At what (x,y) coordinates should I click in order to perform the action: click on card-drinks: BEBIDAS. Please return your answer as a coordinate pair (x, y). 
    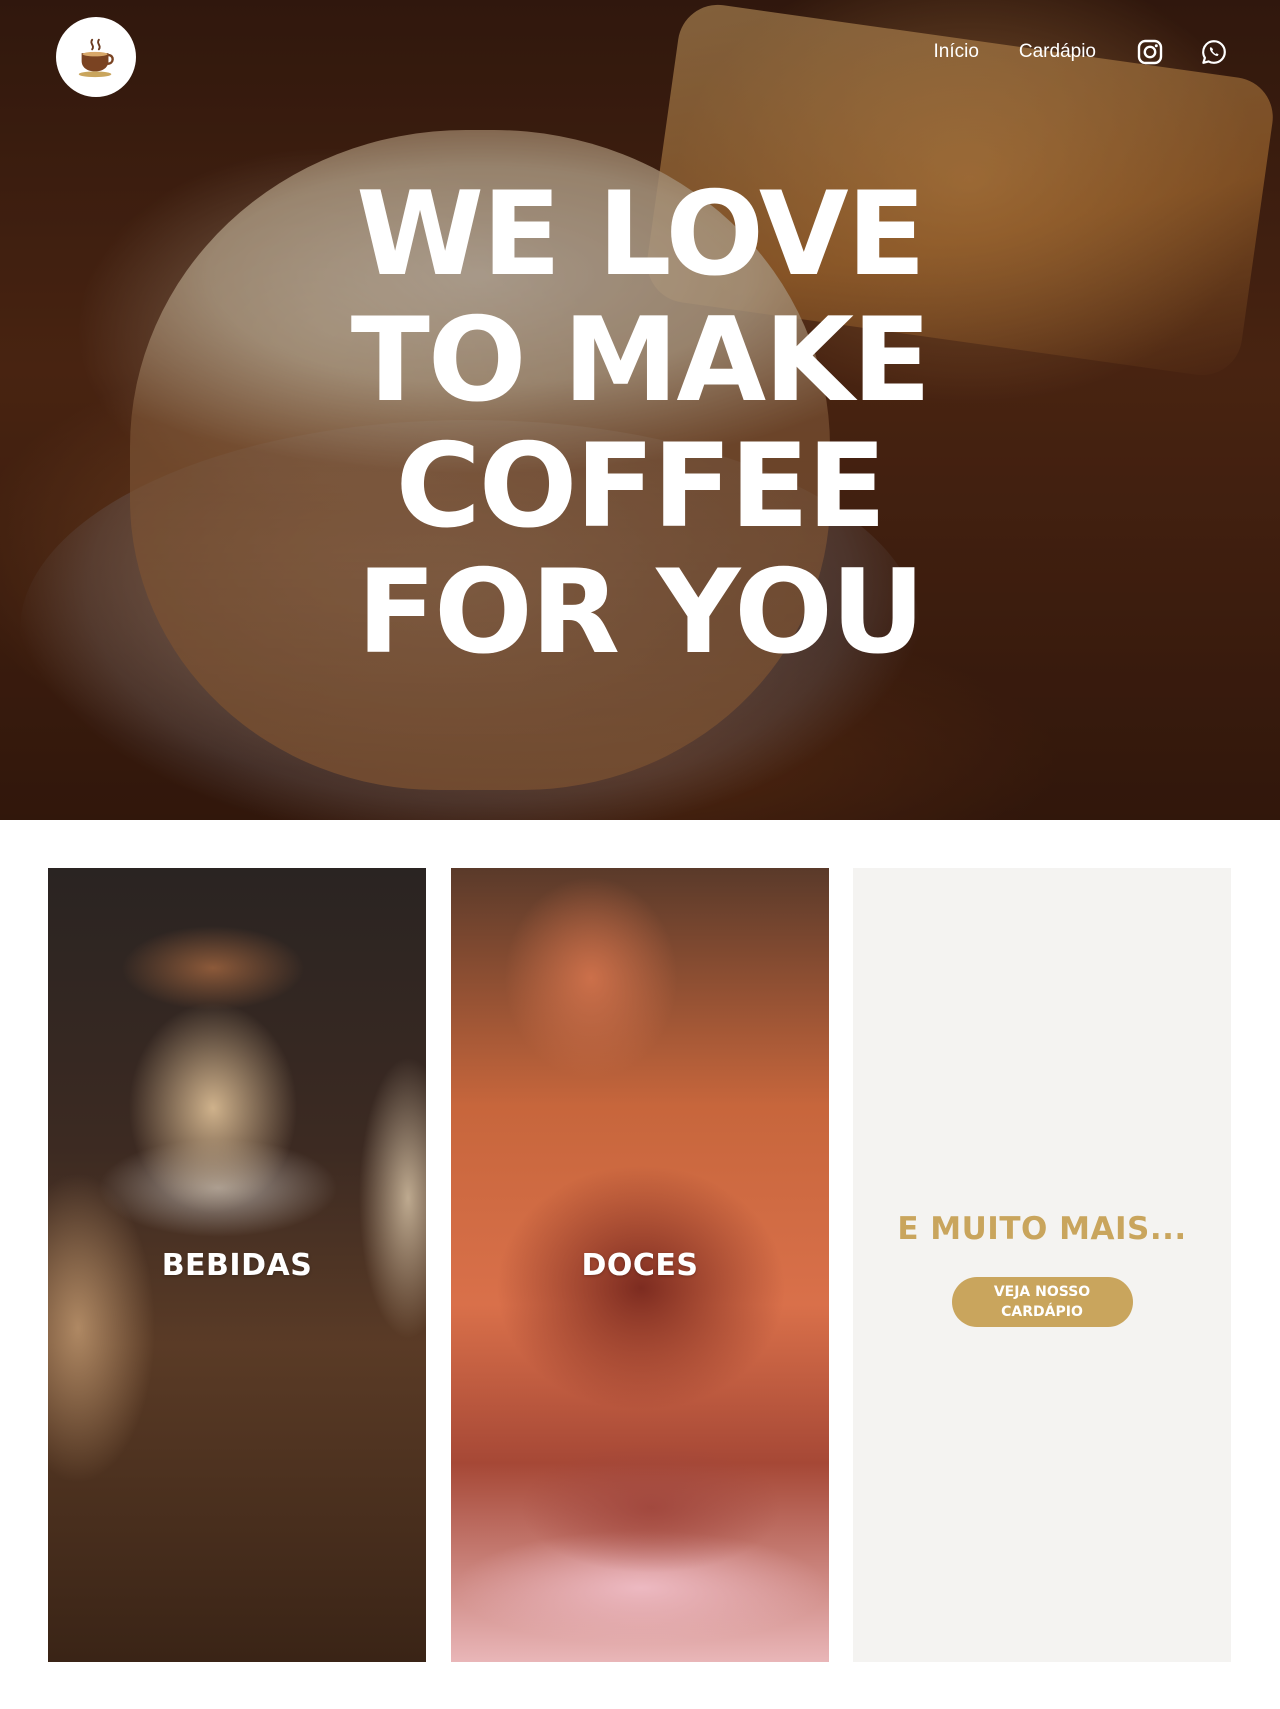
    Looking at the image, I should click on (237, 1265).